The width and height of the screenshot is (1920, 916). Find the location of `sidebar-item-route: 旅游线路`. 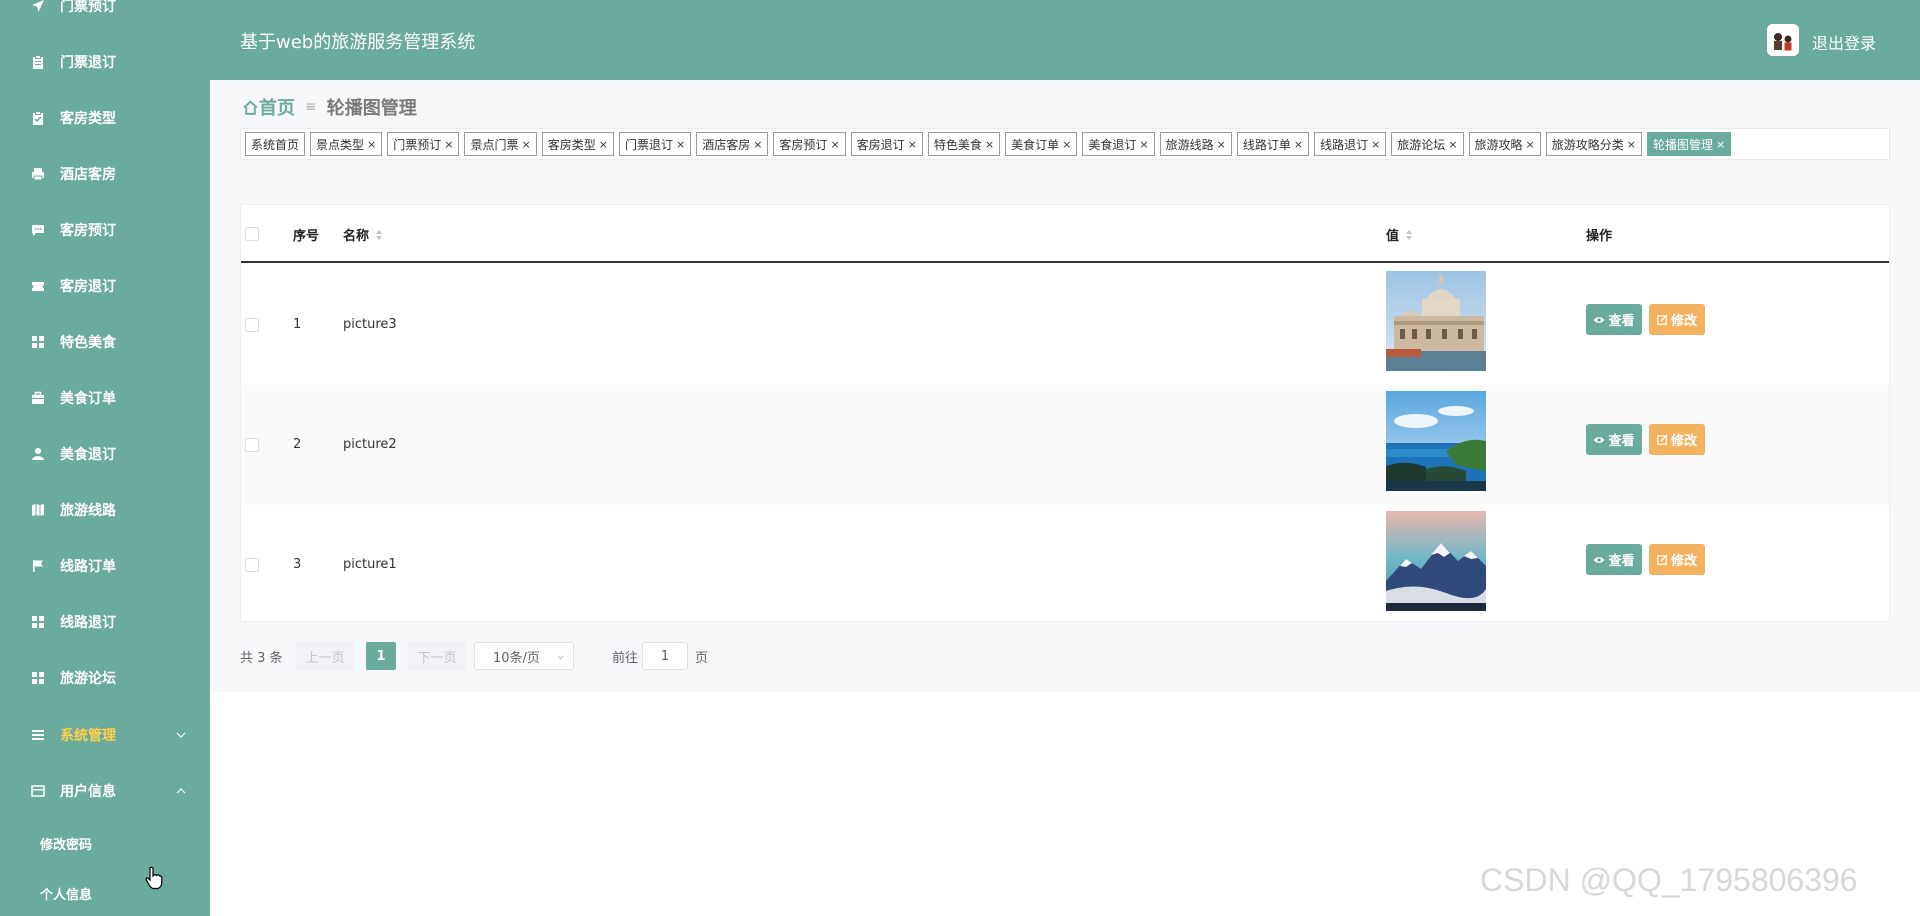

sidebar-item-route: 旅游线路 is located at coordinates (105, 510).